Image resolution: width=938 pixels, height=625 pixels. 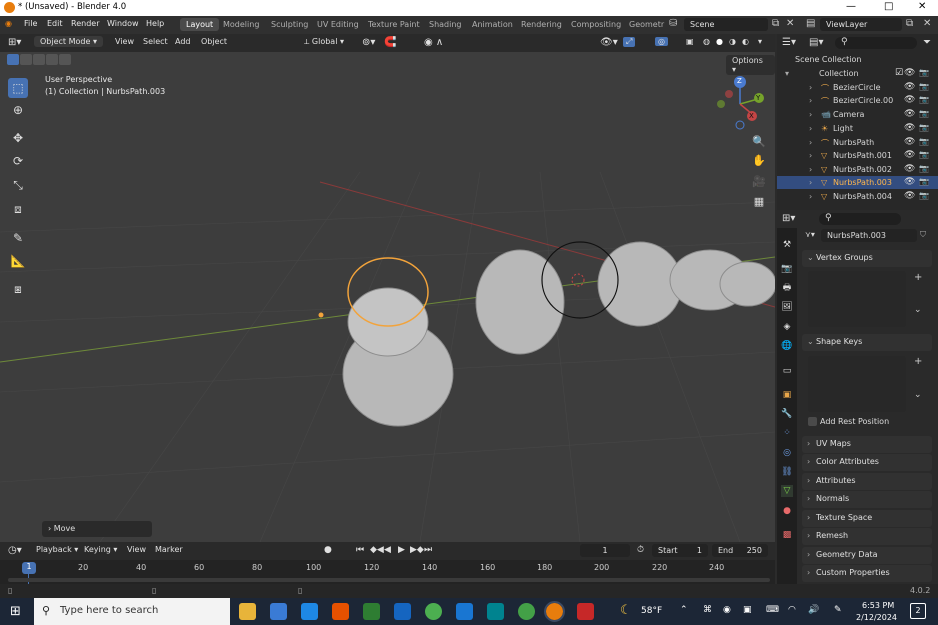 I want to click on tab-animation: Animation, so click(x=492, y=24).